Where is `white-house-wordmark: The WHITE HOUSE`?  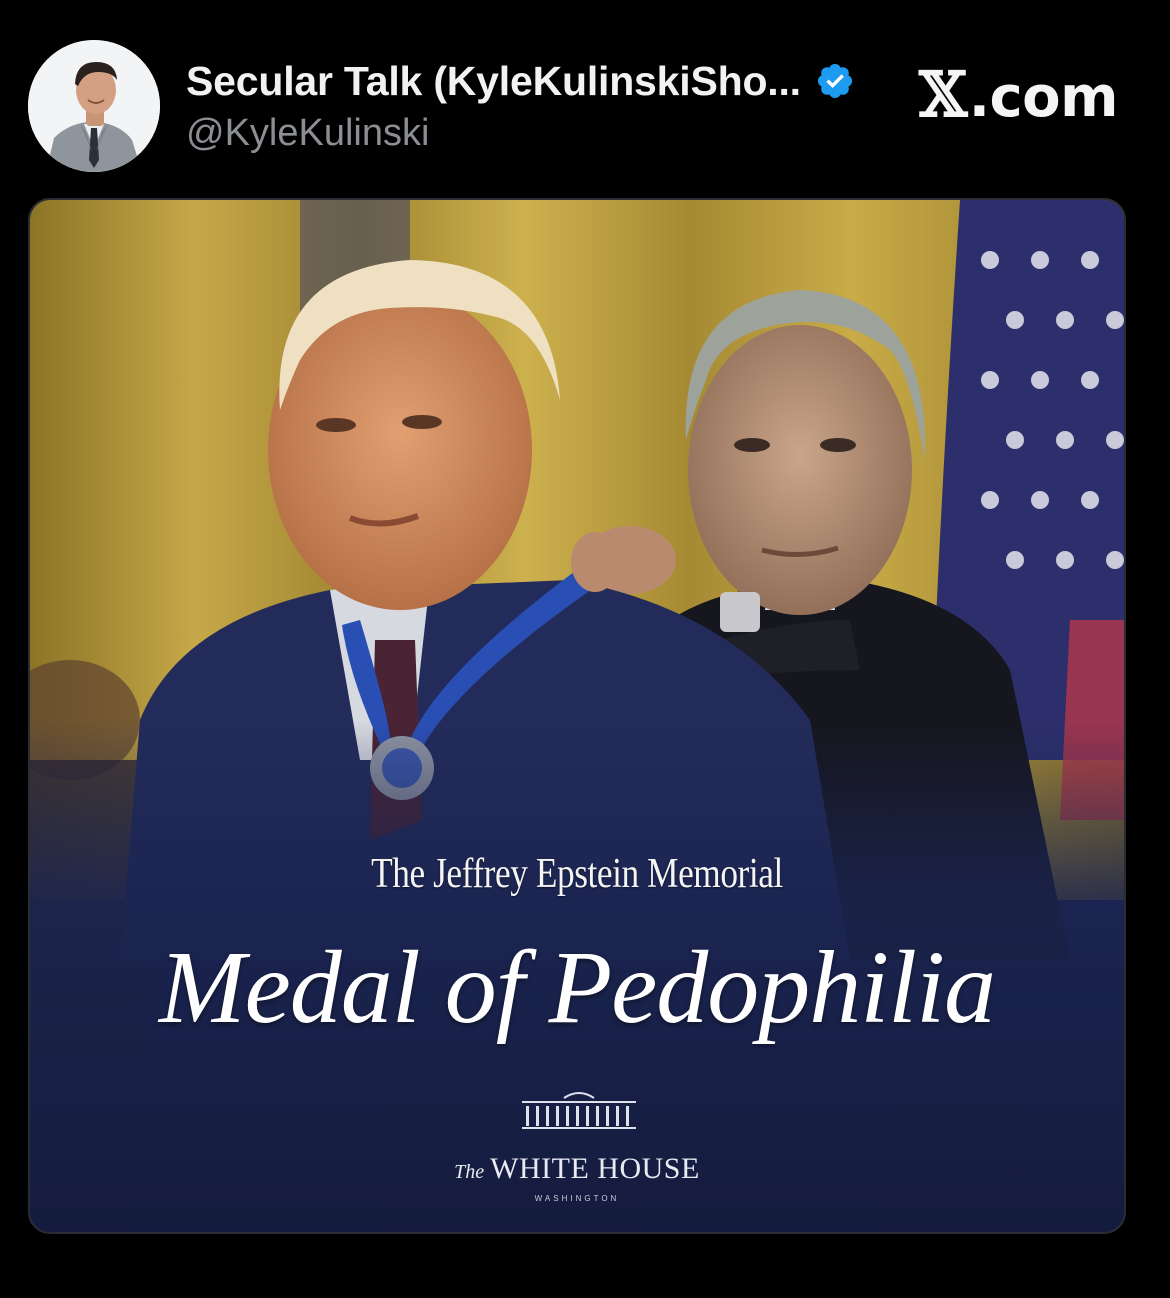
white-house-wordmark: The WHITE HOUSE is located at coordinates (577, 1169).